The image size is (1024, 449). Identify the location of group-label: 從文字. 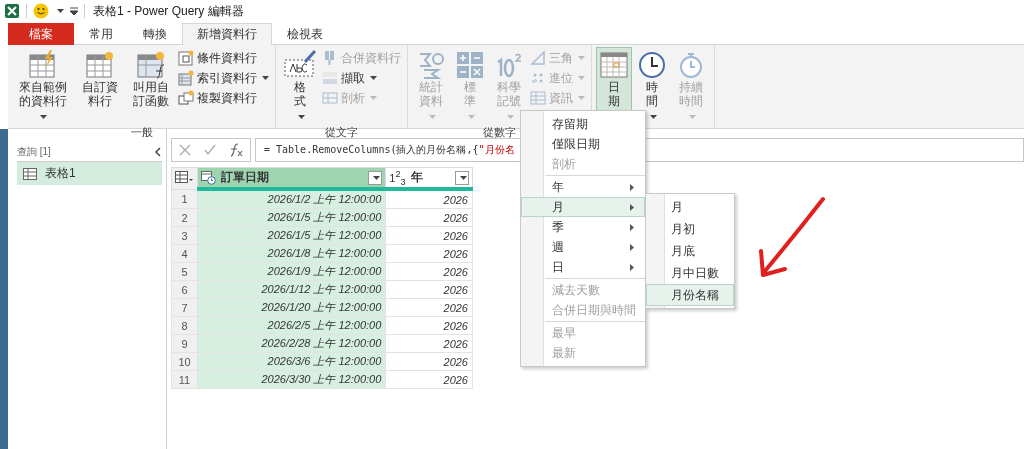
(341, 132).